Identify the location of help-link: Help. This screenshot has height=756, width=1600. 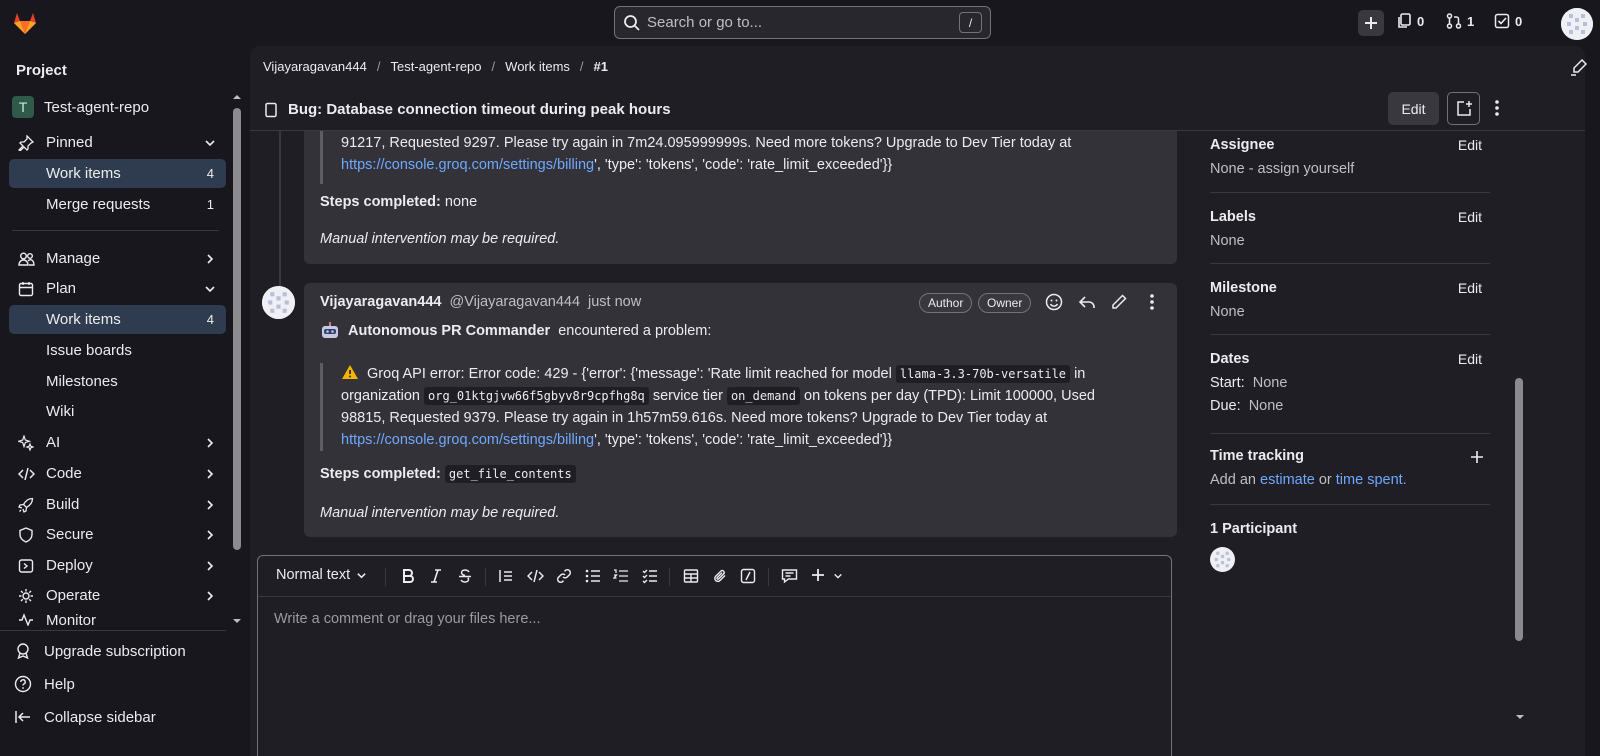
(44, 684).